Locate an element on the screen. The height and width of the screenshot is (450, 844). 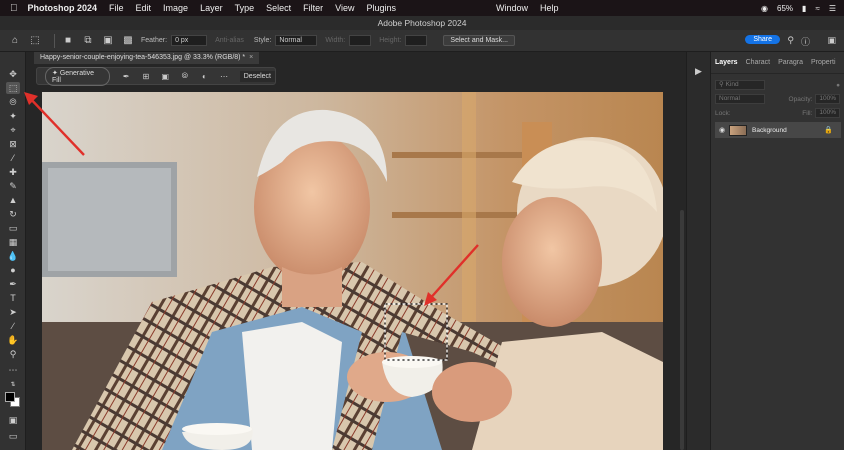
tab-character: Charact is located at coordinates (758, 62).